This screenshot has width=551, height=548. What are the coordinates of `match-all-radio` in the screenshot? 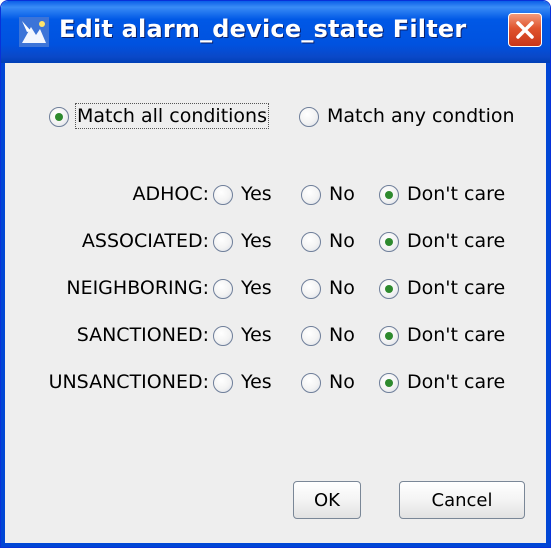 It's located at (59, 117).